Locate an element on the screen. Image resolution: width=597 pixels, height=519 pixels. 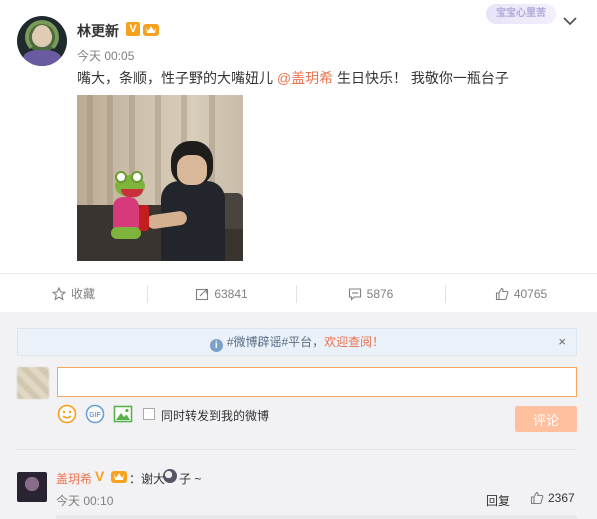
repost-count: 63841 is located at coordinates (231, 293).